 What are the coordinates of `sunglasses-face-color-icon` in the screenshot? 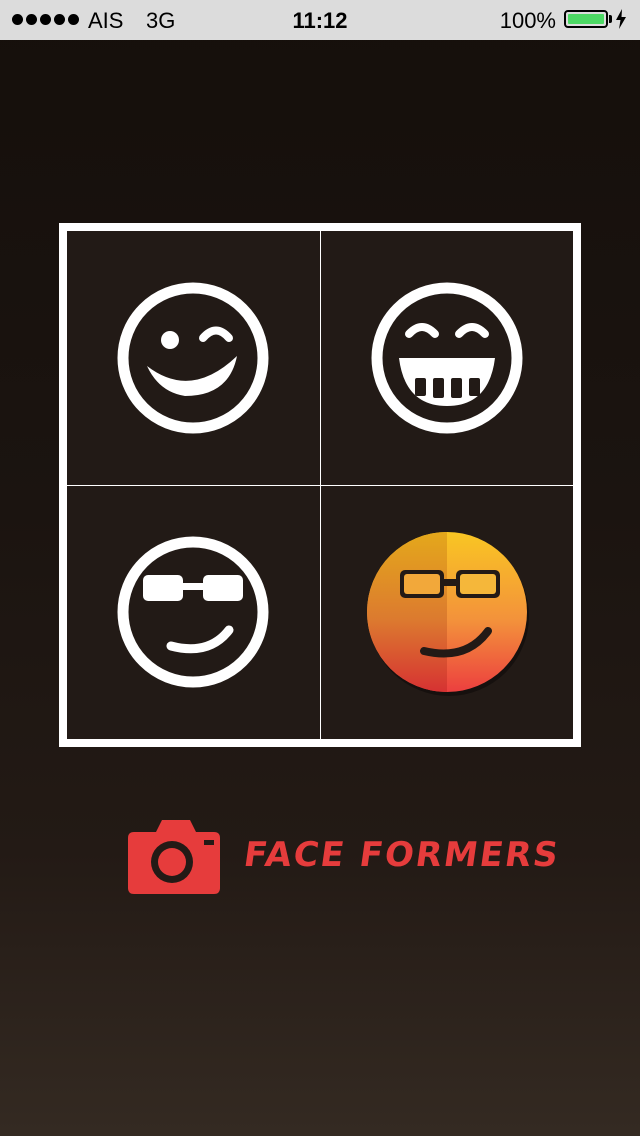 It's located at (447, 614).